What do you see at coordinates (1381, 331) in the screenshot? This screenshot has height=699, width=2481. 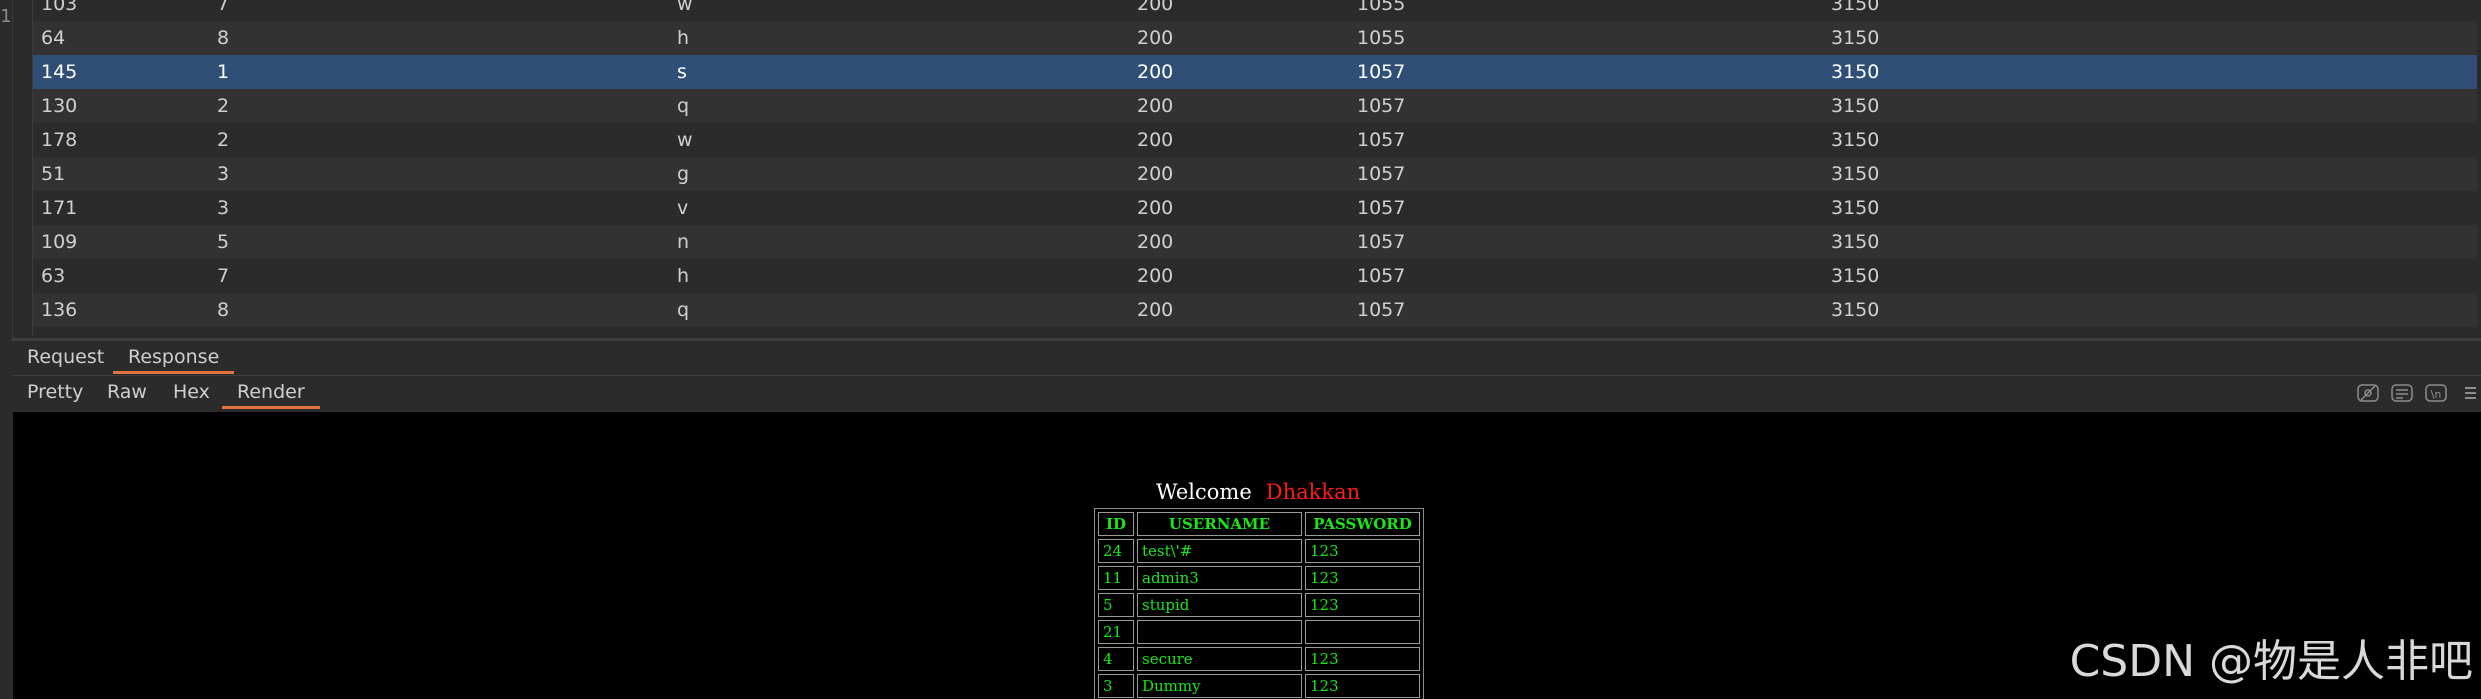 I see `table-cell: 1058` at bounding box center [1381, 331].